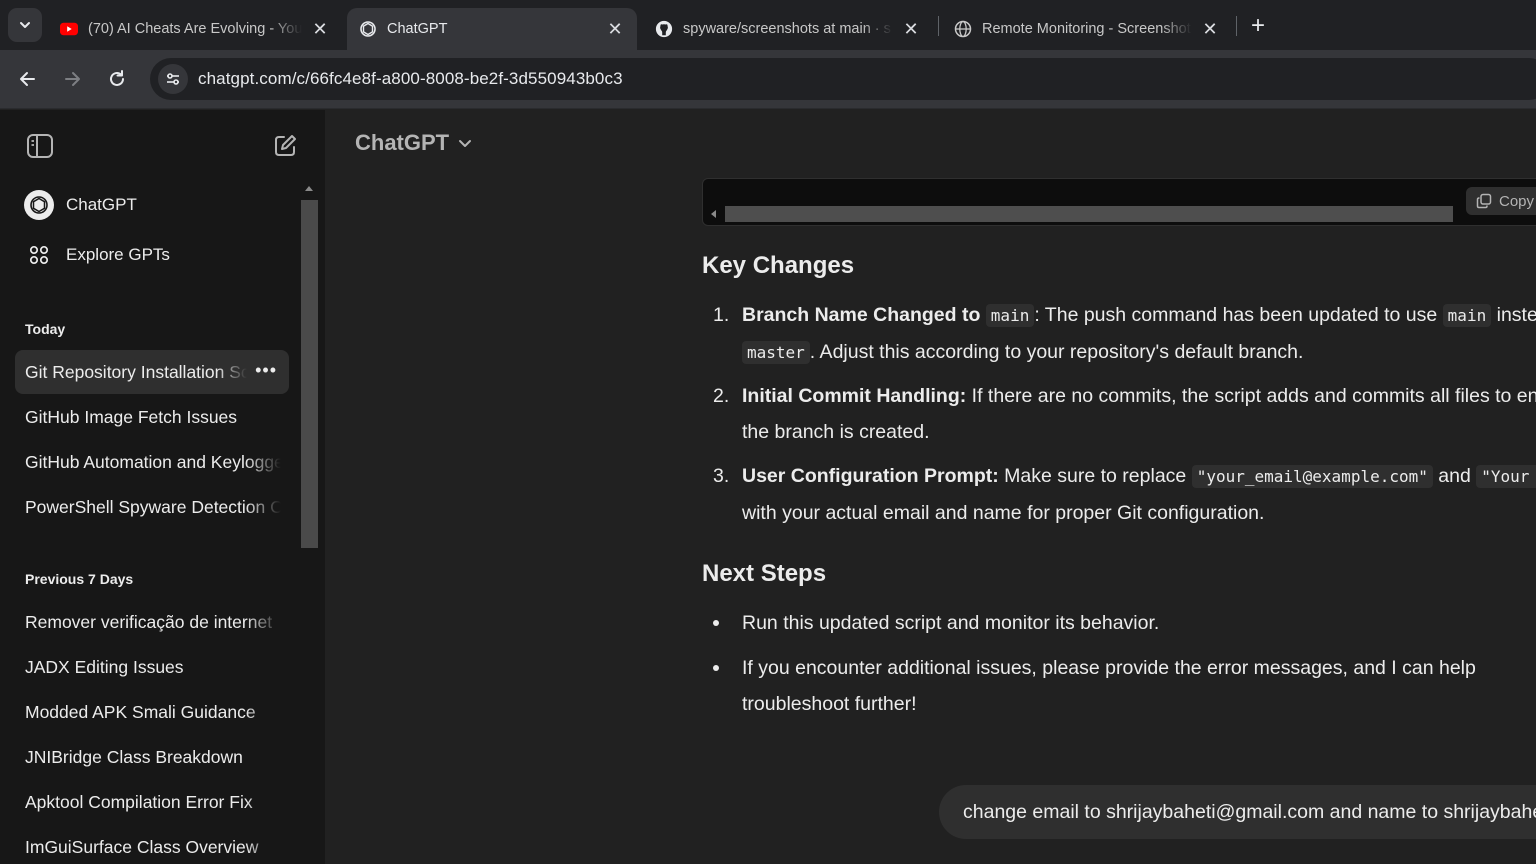 This screenshot has height=864, width=1536. I want to click on inline-code: master, so click(776, 352).